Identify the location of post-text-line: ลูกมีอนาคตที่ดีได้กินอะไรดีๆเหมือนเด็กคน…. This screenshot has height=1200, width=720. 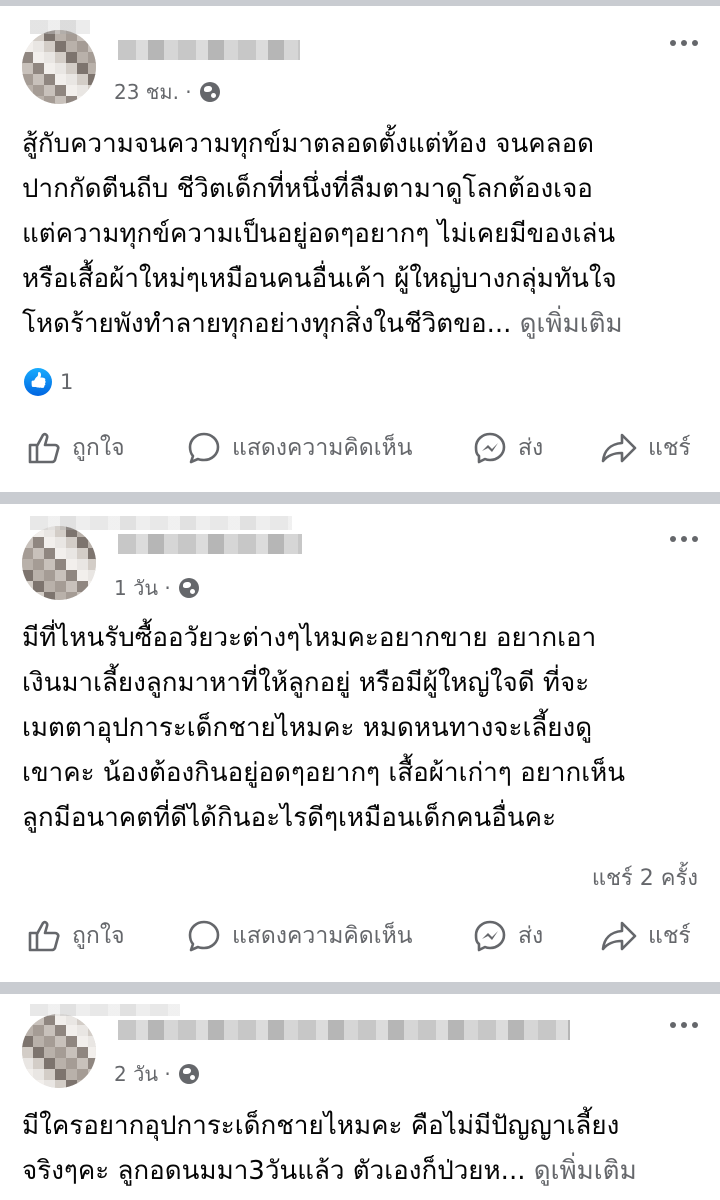
(289, 818).